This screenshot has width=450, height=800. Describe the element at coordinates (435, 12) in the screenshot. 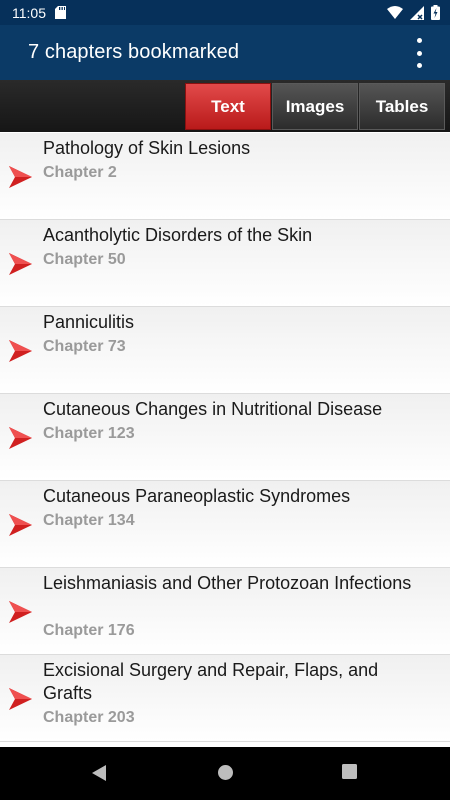

I see `battery-charging-icon` at that location.